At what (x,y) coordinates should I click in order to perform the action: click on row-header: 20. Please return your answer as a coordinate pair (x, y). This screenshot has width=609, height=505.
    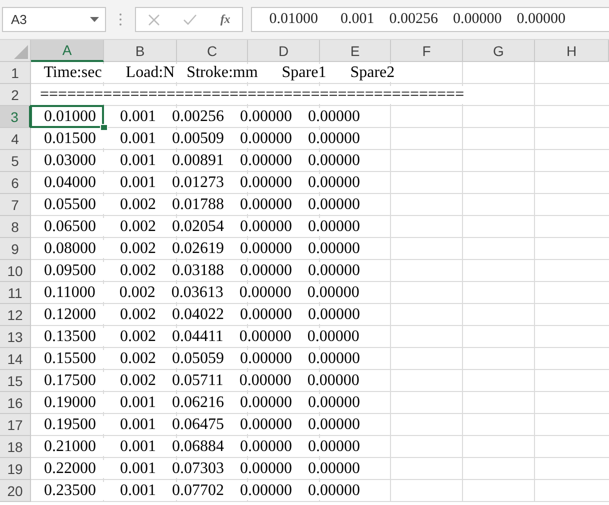
    Looking at the image, I should click on (15, 491).